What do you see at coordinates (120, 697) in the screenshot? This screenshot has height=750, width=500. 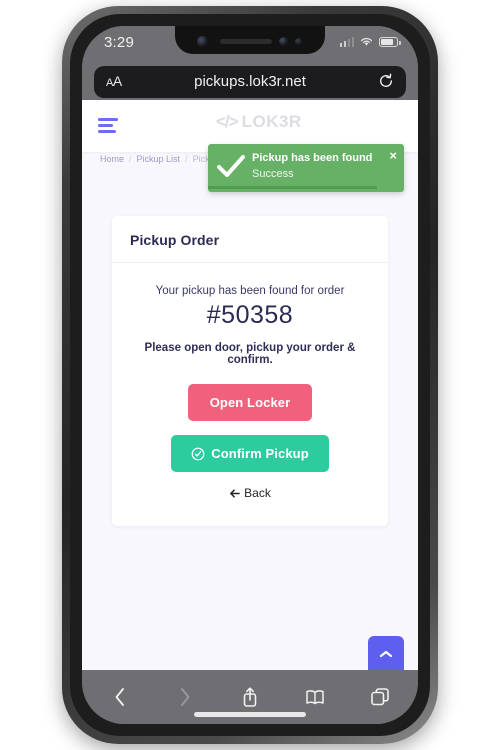 I see `browser-back-button` at bounding box center [120, 697].